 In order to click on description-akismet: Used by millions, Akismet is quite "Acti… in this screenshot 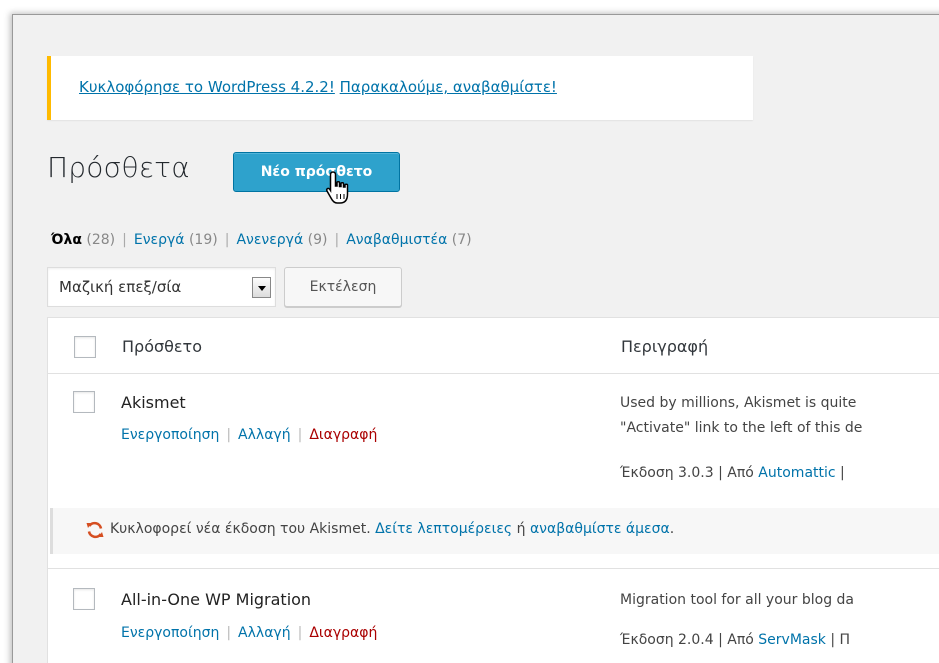, I will do `click(741, 415)`.